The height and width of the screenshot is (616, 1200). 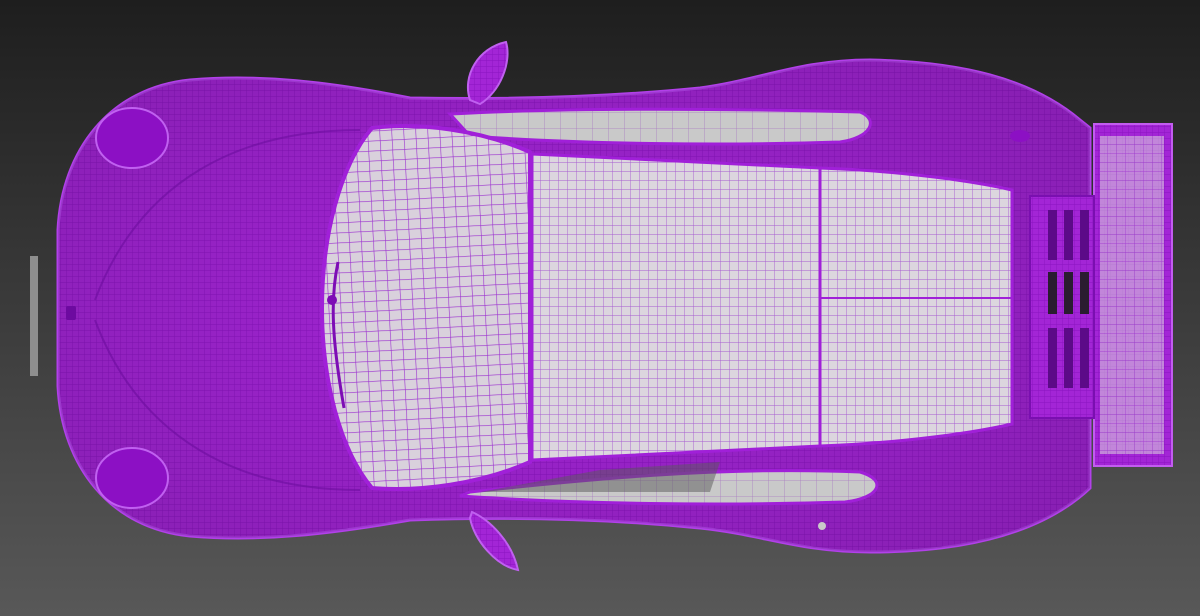 What do you see at coordinates (659, 126) in the screenshot?
I see `side-window-left` at bounding box center [659, 126].